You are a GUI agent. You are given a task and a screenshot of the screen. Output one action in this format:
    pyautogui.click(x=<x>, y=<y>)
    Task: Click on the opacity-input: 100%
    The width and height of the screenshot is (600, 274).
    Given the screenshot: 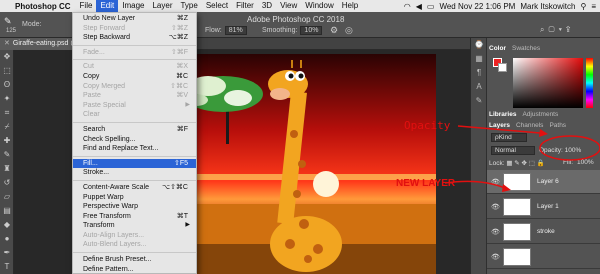 What is the action you would take?
    pyautogui.click(x=573, y=150)
    